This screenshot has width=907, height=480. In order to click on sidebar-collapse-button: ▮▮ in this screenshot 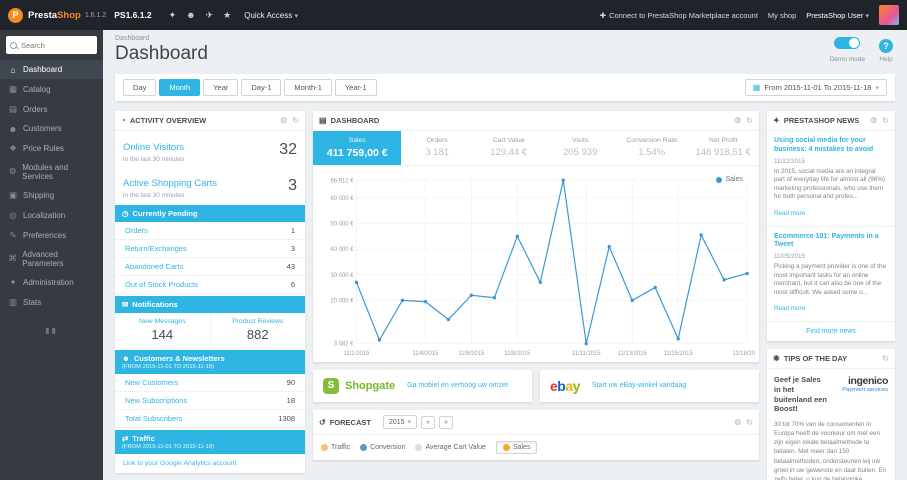, I will do `click(51, 330)`.